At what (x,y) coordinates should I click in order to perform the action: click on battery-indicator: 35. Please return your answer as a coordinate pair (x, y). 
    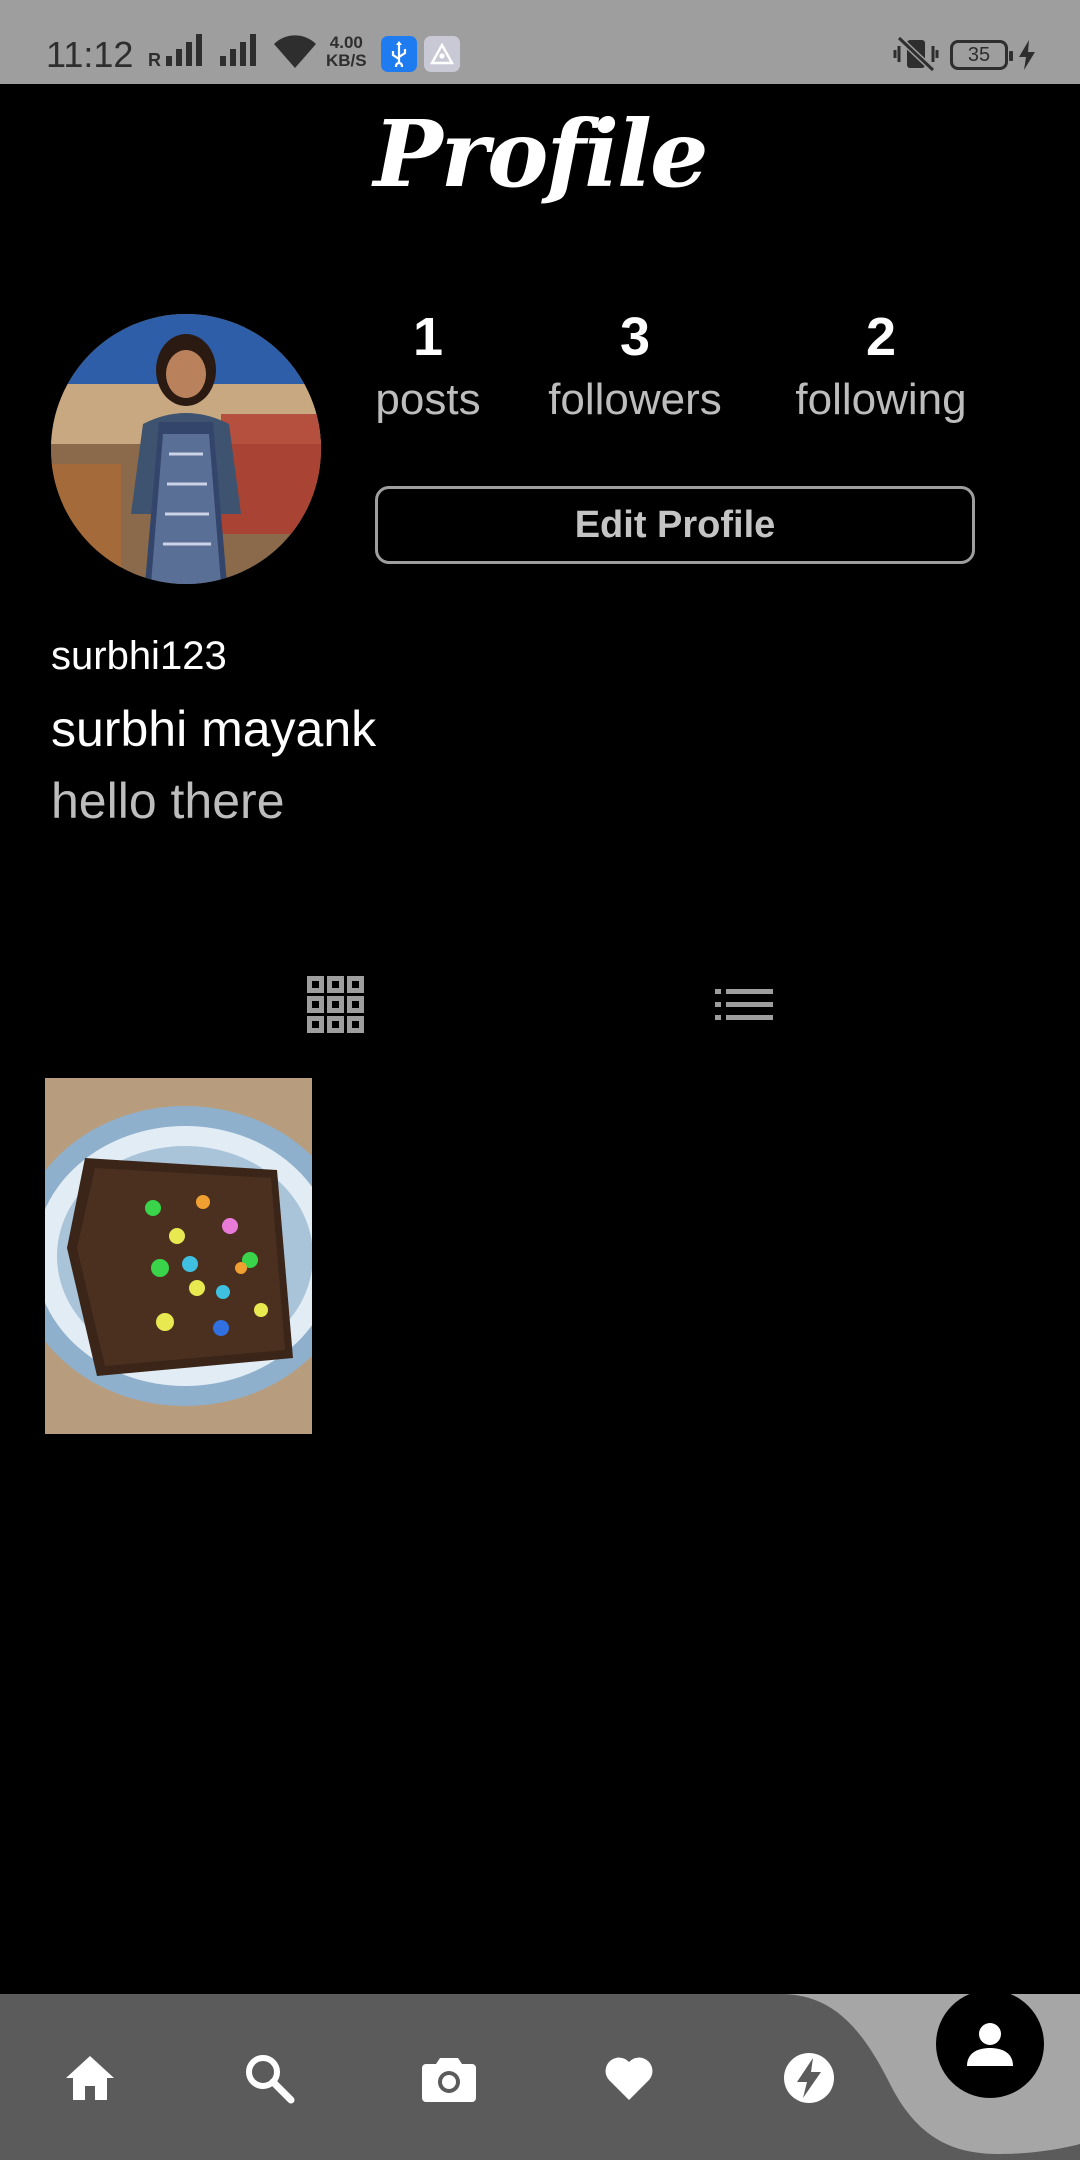
    Looking at the image, I should click on (981, 55).